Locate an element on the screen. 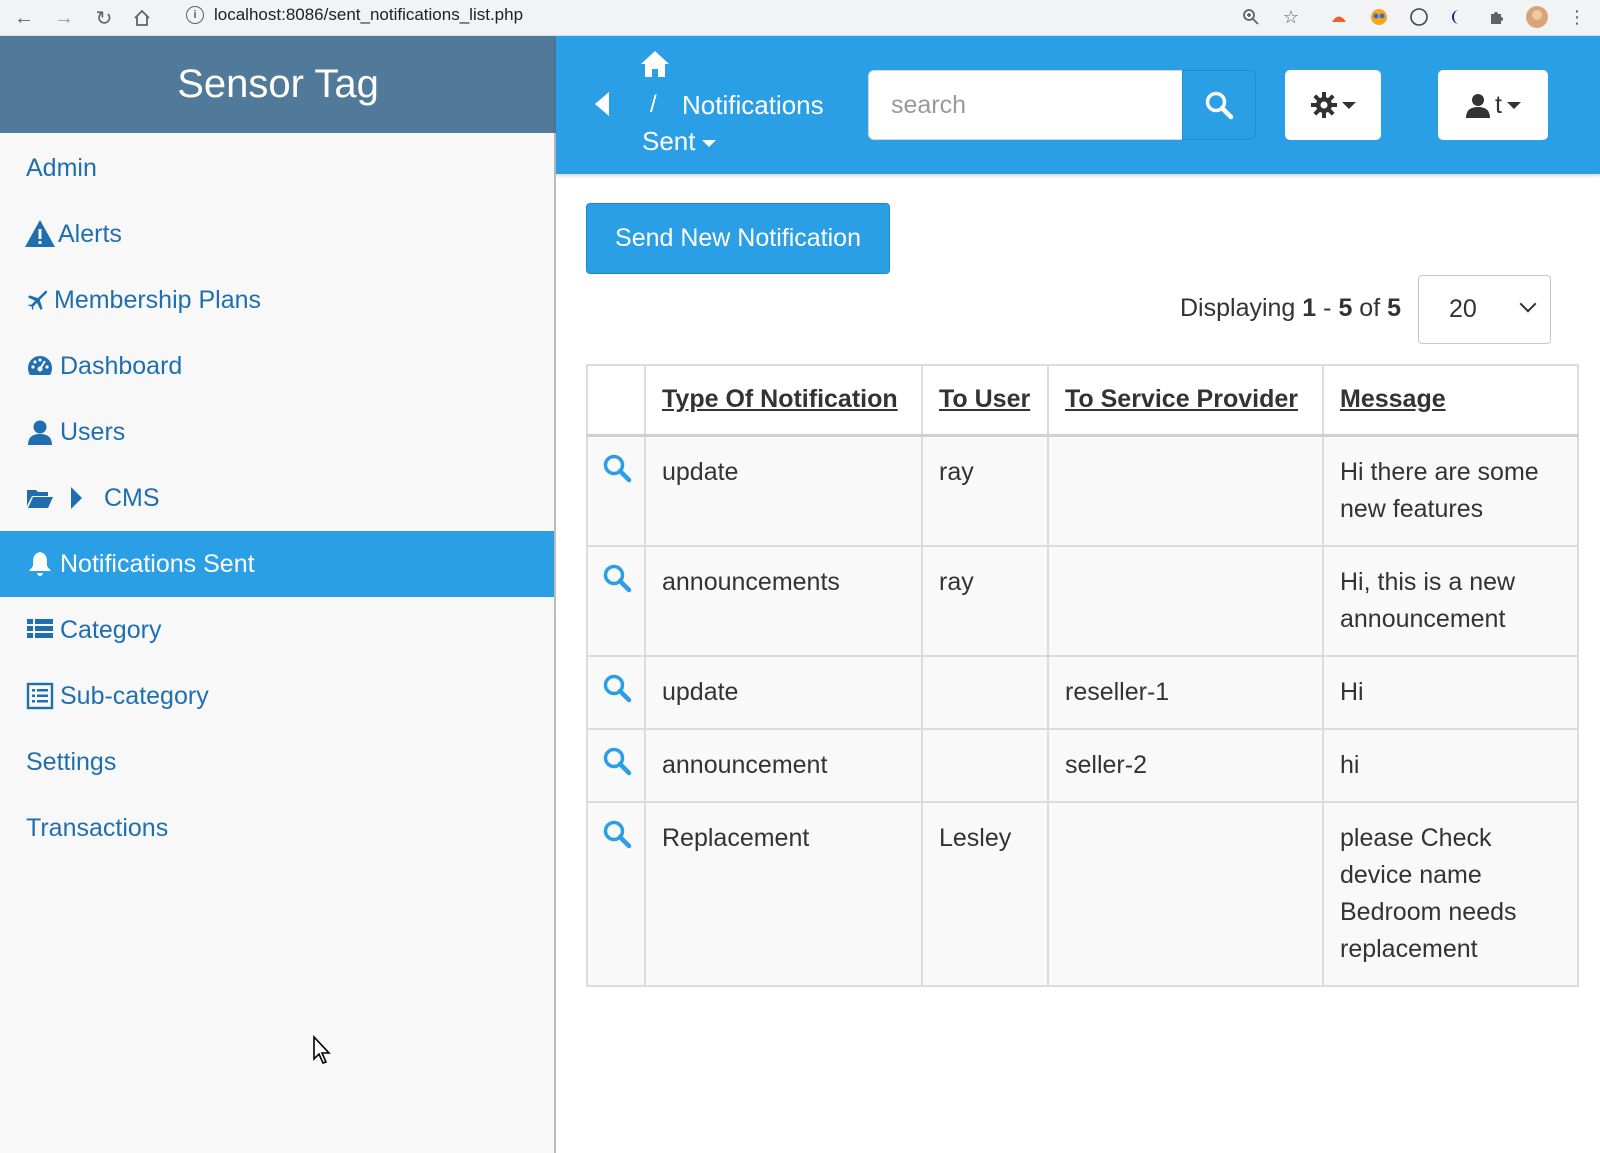 This screenshot has height=1153, width=1600. sidebar-item-admin: Admin is located at coordinates (277, 168).